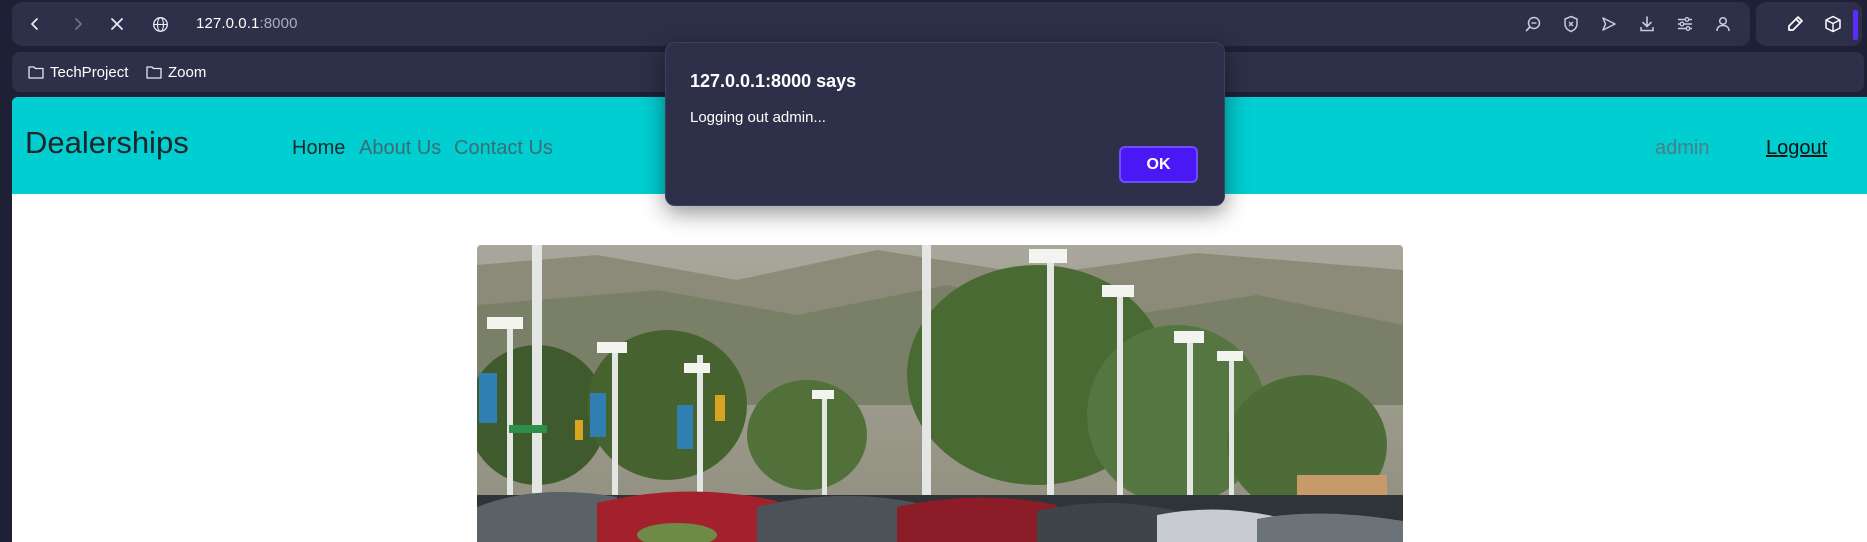 This screenshot has height=542, width=1867. I want to click on sidebar-accent-marker, so click(1855, 25).